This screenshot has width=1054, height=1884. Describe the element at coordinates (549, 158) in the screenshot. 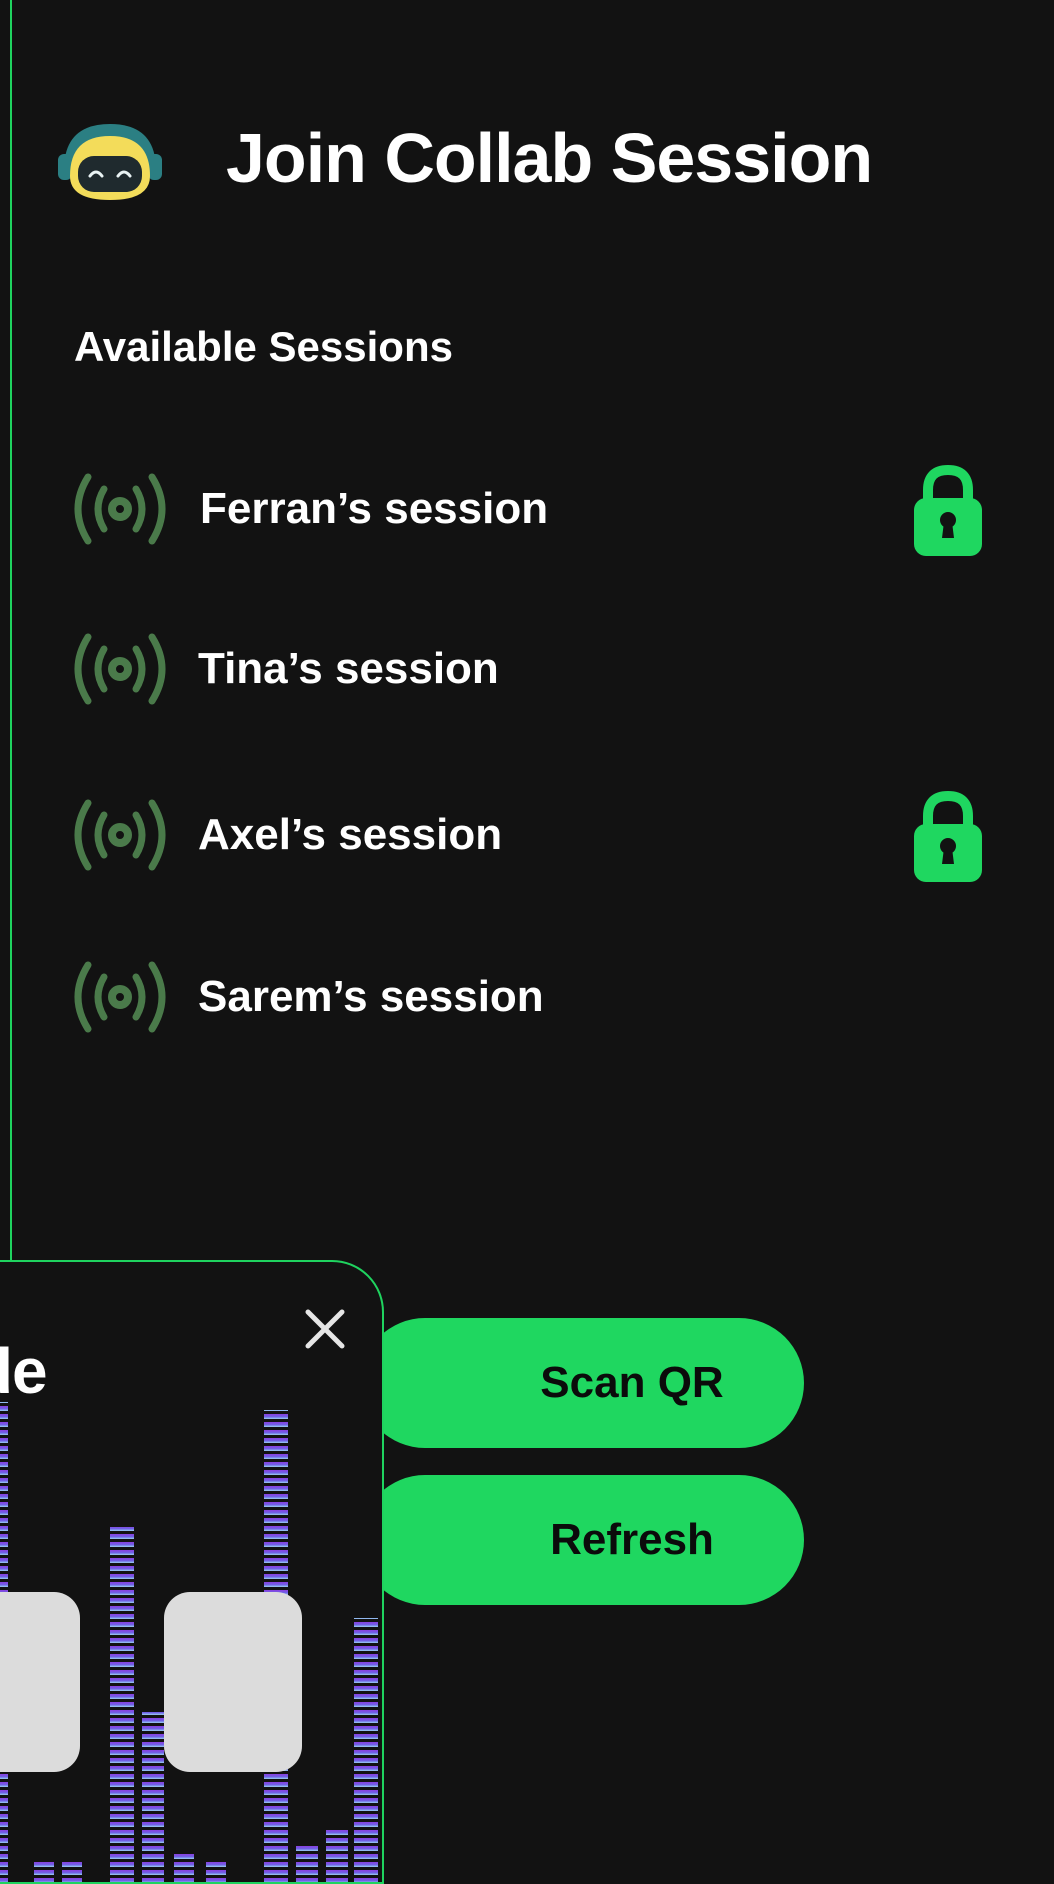

I see `page-title: Join Collab Session` at that location.